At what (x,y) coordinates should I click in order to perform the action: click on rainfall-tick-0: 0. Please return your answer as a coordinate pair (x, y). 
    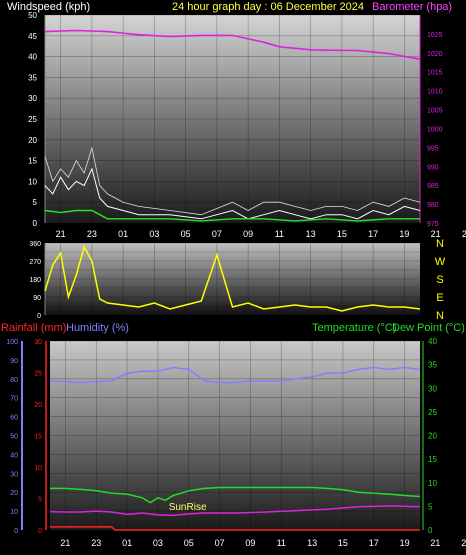
    Looking at the image, I should click on (40, 531).